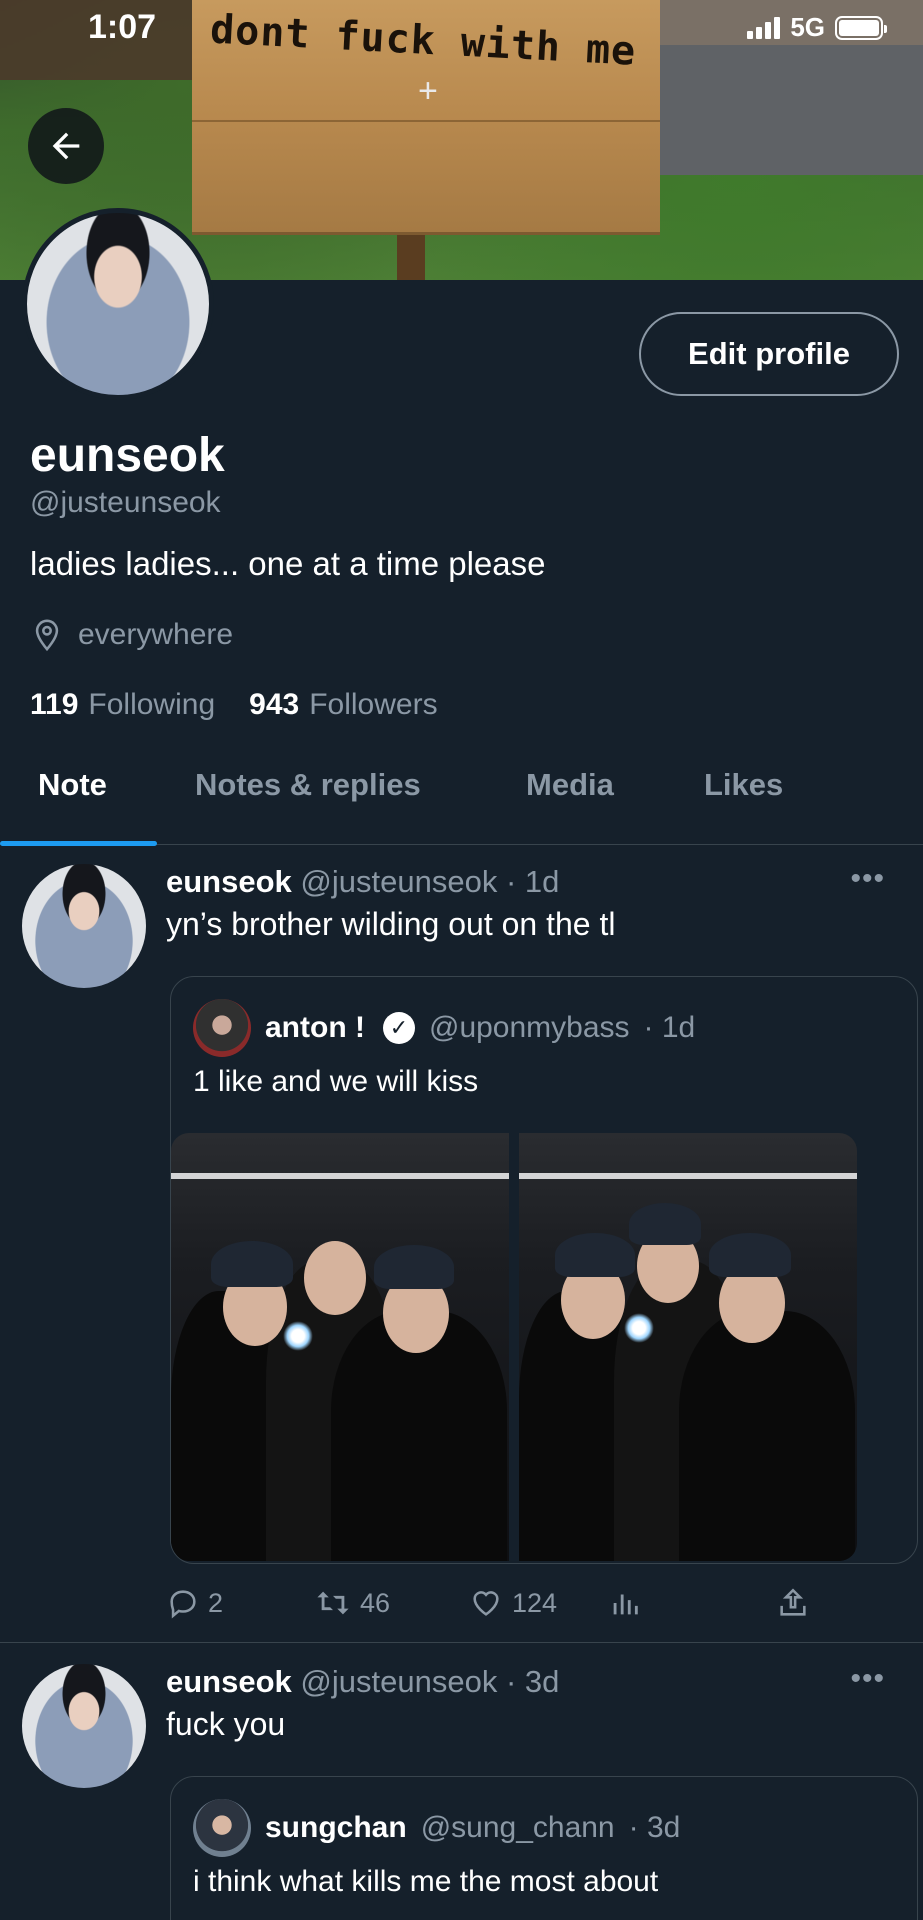 Image resolution: width=923 pixels, height=1920 pixels. What do you see at coordinates (333, 1603) in the screenshot?
I see `repost-icon` at bounding box center [333, 1603].